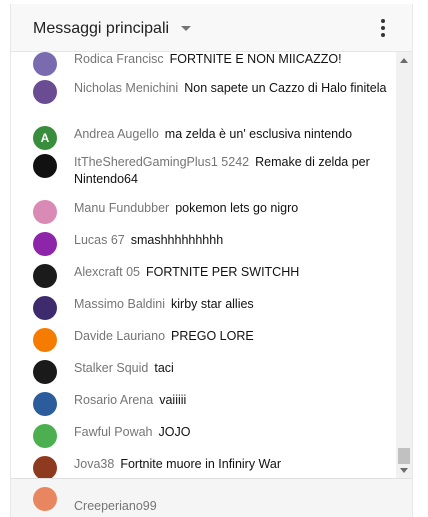  I want to click on message-text: vaiiiii, so click(173, 400).